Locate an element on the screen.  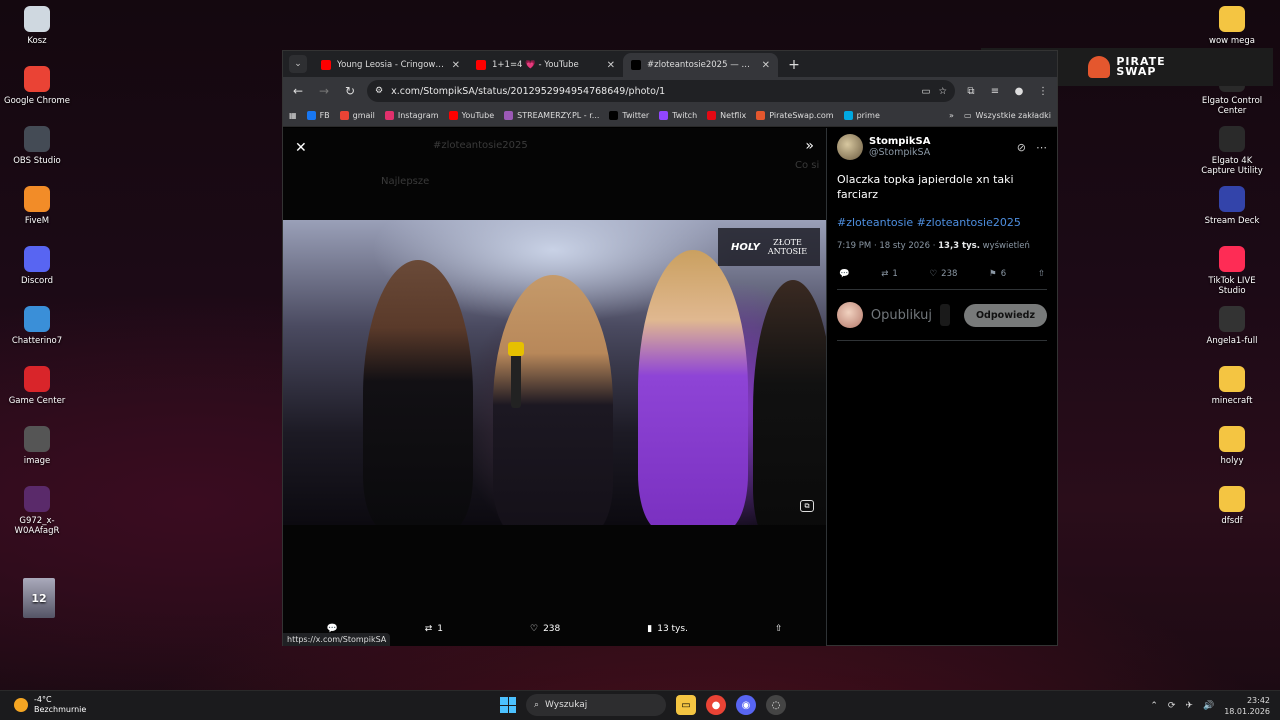
tray-app-icon: ⟳ is located at coordinates (1172, 706).